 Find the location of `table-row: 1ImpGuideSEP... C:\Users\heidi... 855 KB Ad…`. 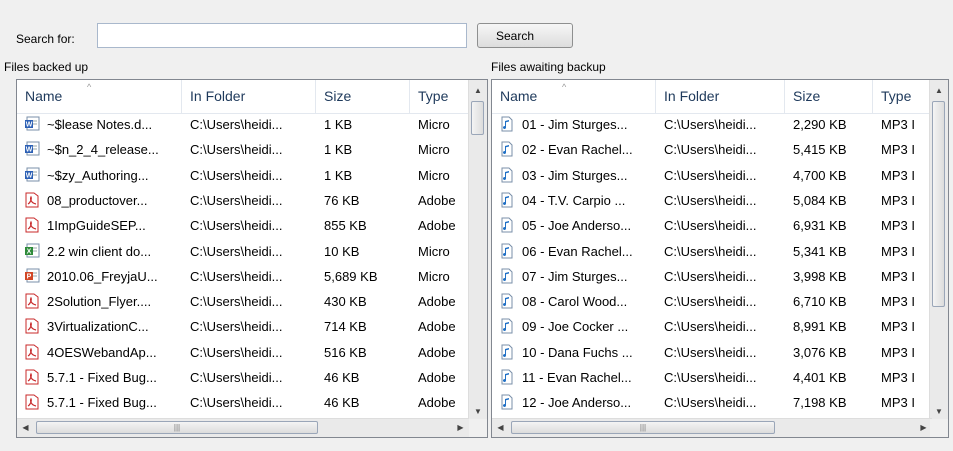

table-row: 1ImpGuideSEP... C:\Users\heidi... 855 KB Ad… is located at coordinates (243, 225).